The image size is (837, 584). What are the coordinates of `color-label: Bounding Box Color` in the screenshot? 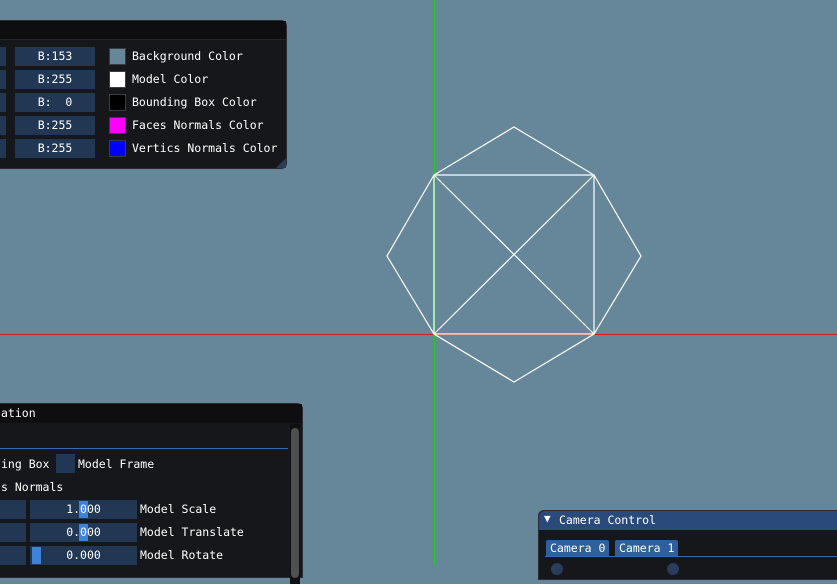 It's located at (194, 102).